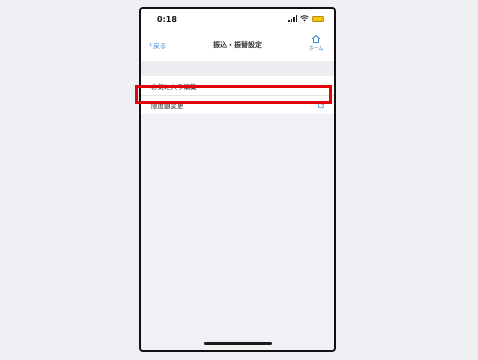 The height and width of the screenshot is (360, 478). What do you see at coordinates (316, 39) in the screenshot?
I see `home-icon` at bounding box center [316, 39].